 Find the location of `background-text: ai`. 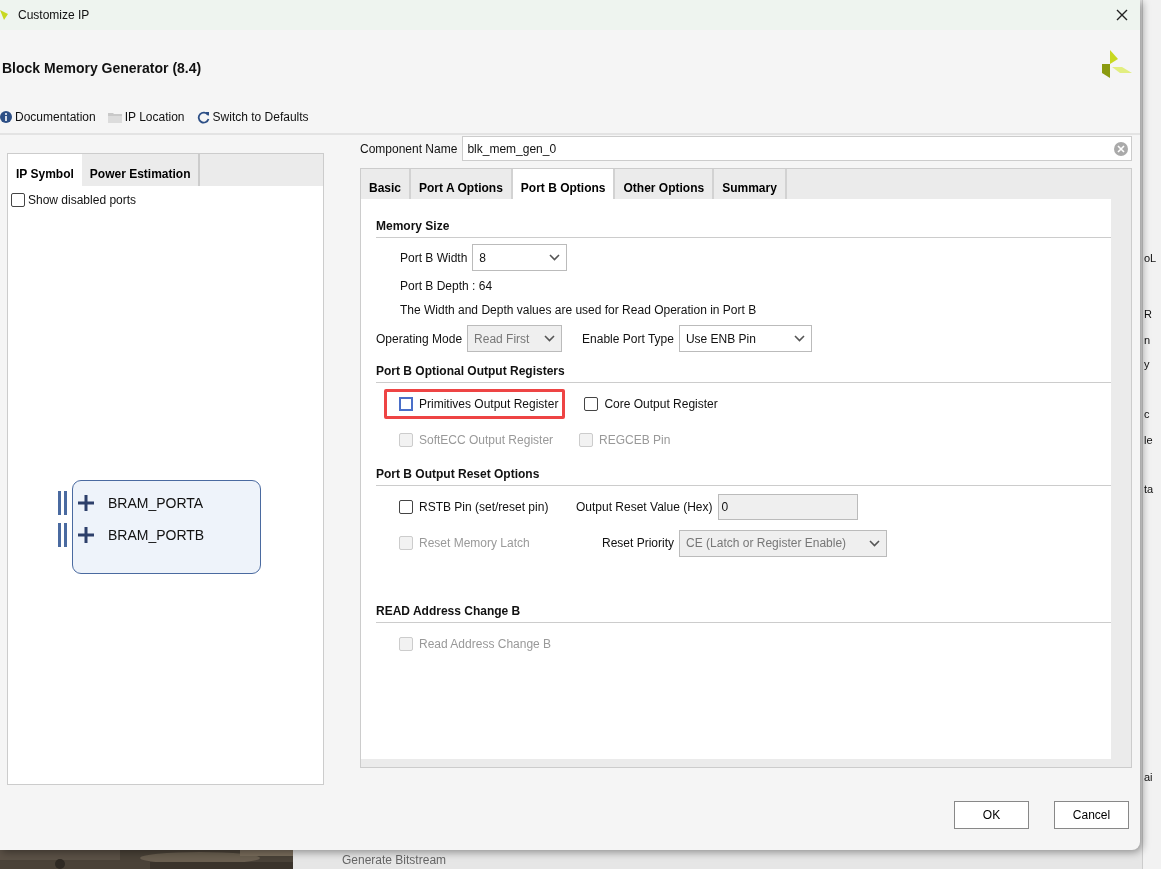

background-text: ai is located at coordinates (1148, 777).